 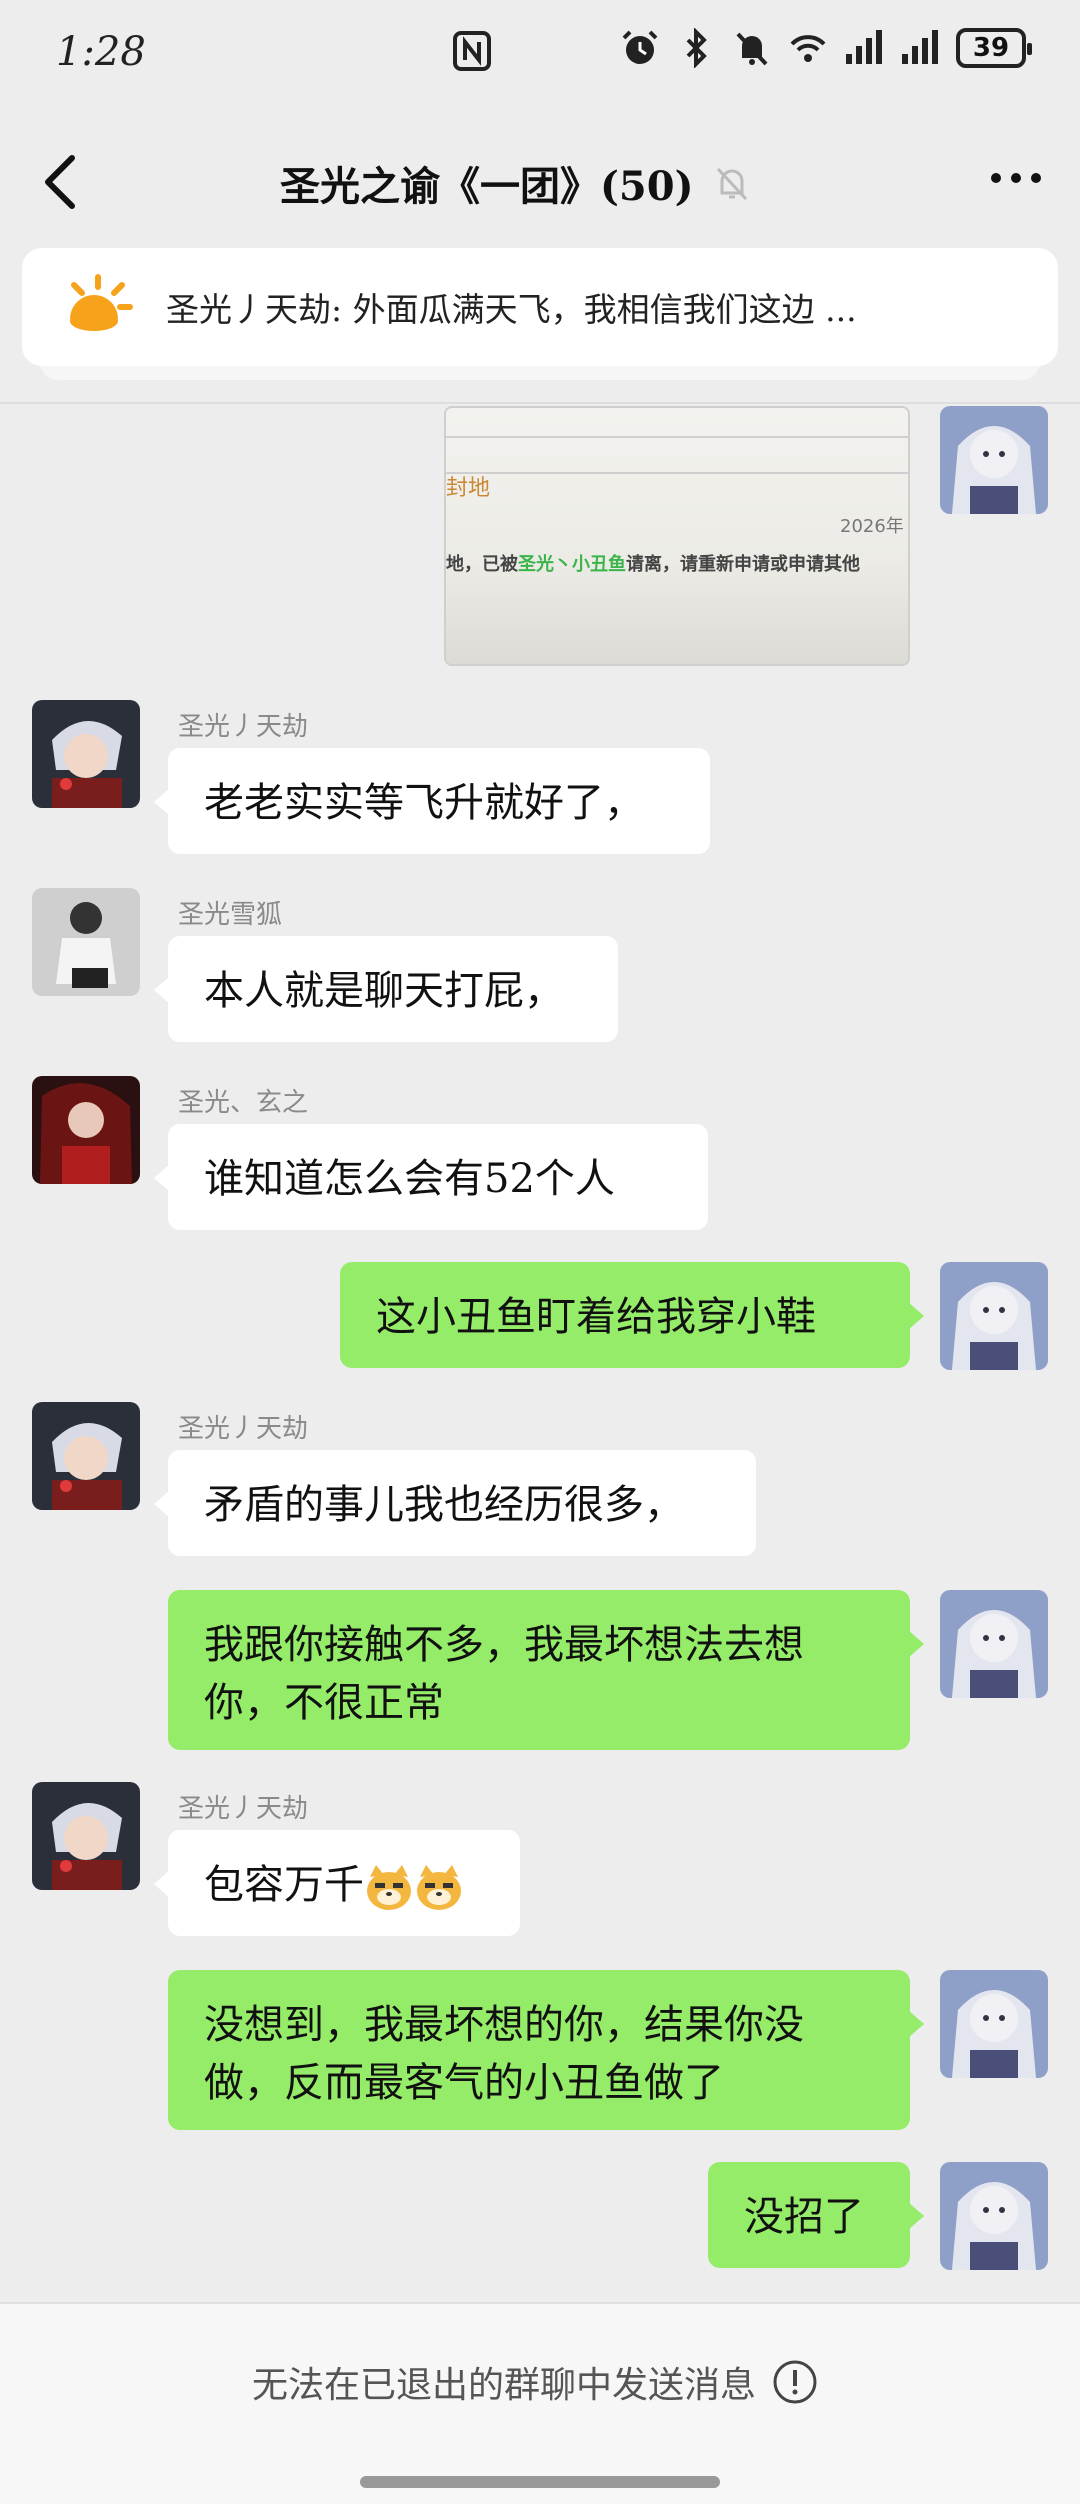 I want to click on status-icons: 39, so click(x=826, y=48).